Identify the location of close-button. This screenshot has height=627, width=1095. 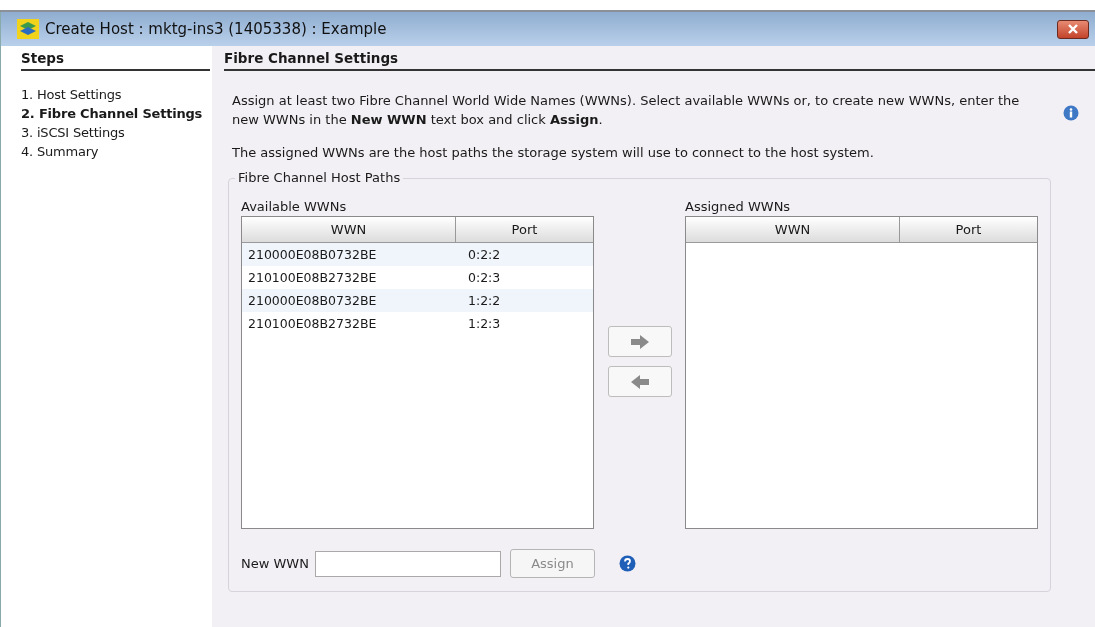
(1073, 29).